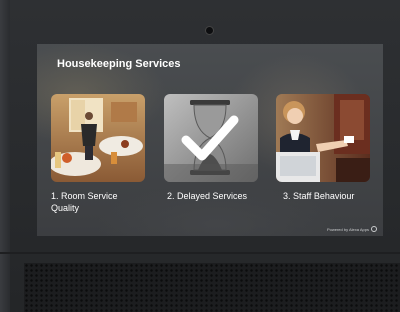 The width and height of the screenshot is (400, 312). I want to click on powered-by-footer: Powered by Alexa Apps, so click(352, 229).